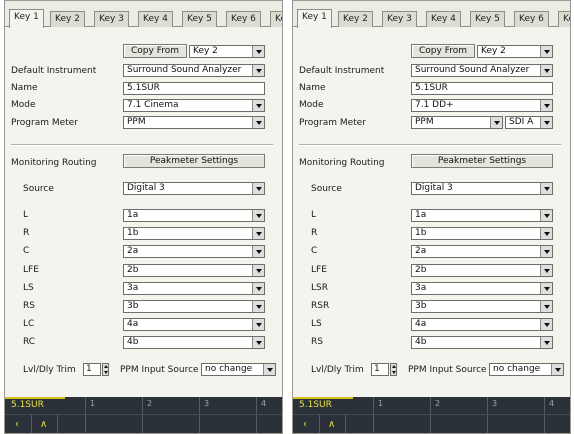  I want to click on softkey-number: 3, so click(495, 403).